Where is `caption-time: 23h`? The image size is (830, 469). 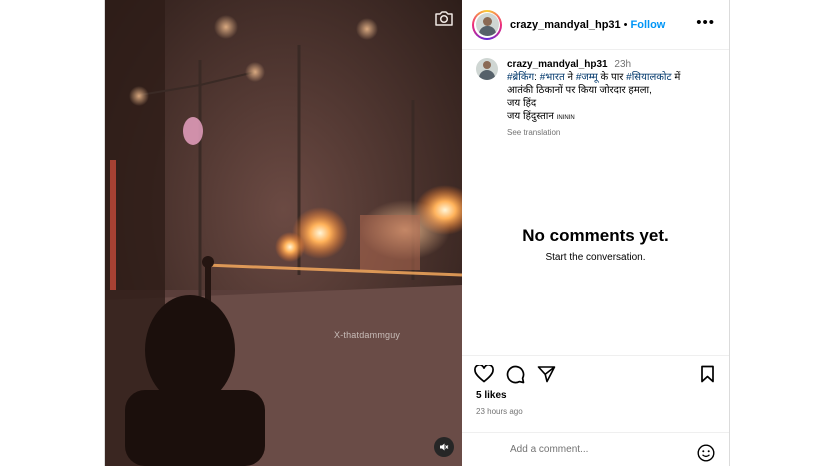 caption-time: 23h is located at coordinates (623, 64).